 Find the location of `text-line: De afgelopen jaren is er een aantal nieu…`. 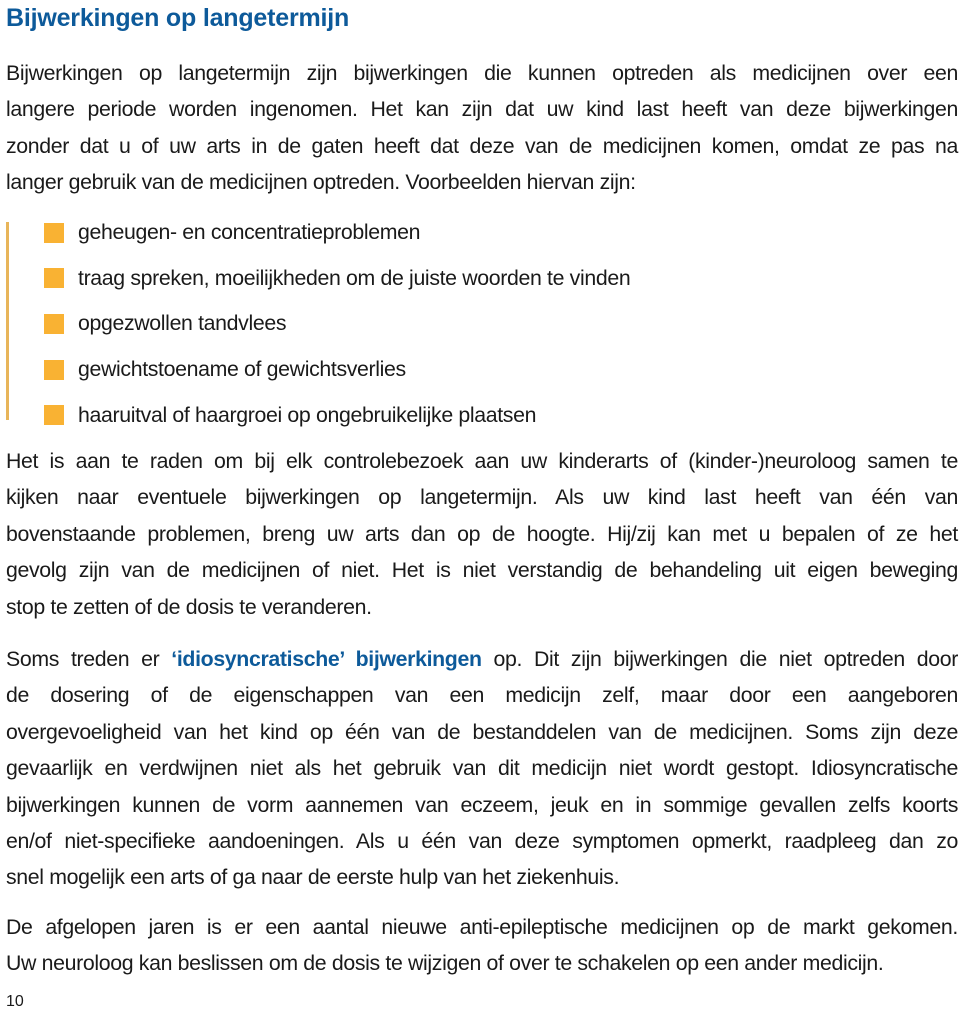

text-line: De afgelopen jaren is er een aantal nieu… is located at coordinates (482, 927).